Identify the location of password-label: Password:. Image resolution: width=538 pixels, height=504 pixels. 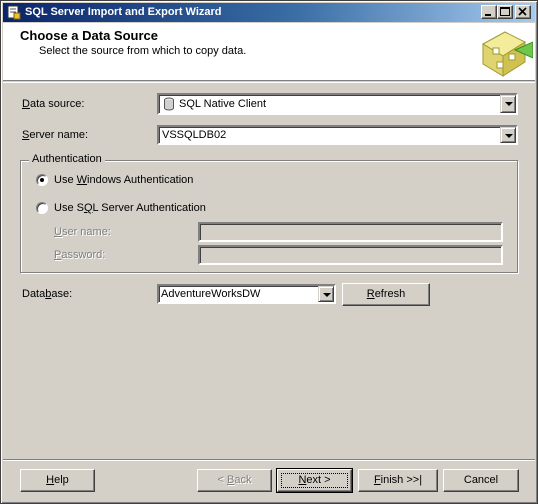
(80, 255).